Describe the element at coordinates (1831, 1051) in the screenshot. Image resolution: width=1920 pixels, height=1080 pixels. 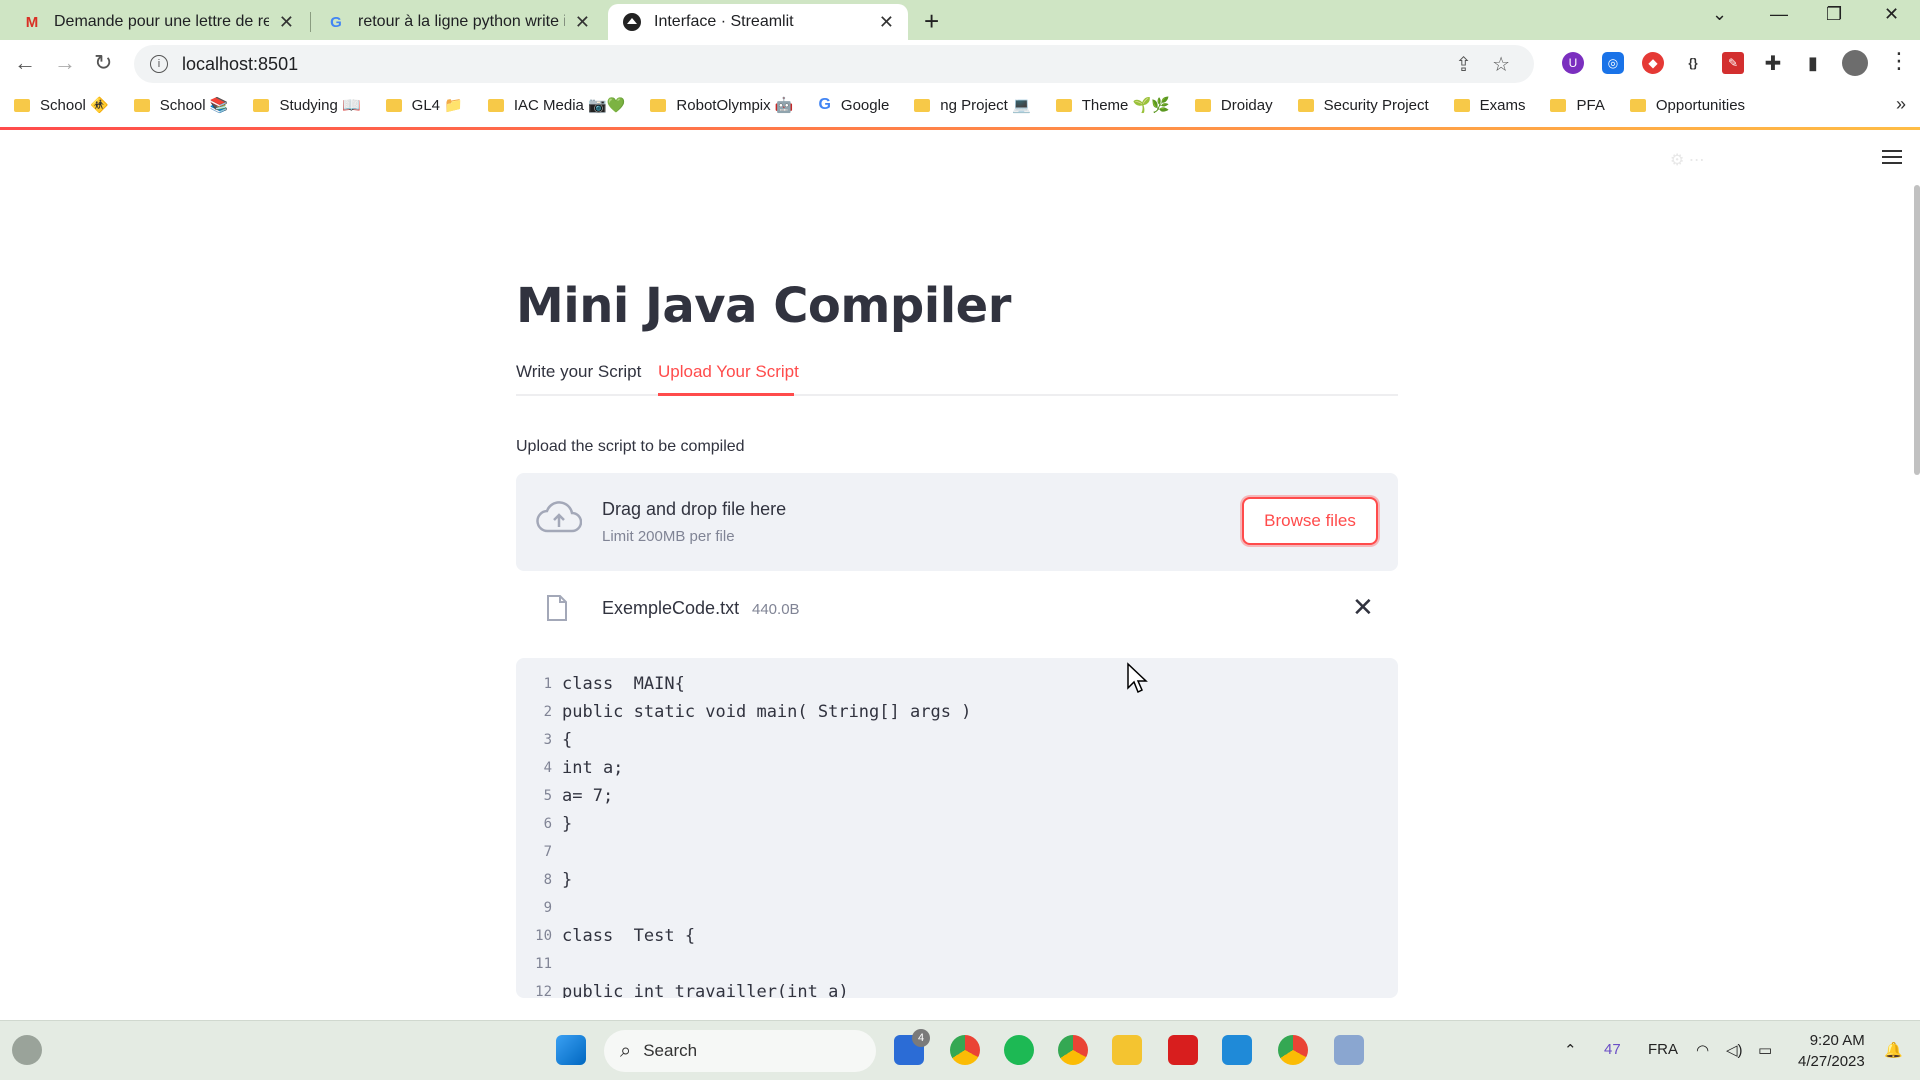
I see `system-clock: 9:20 AM 4/27/2023` at that location.